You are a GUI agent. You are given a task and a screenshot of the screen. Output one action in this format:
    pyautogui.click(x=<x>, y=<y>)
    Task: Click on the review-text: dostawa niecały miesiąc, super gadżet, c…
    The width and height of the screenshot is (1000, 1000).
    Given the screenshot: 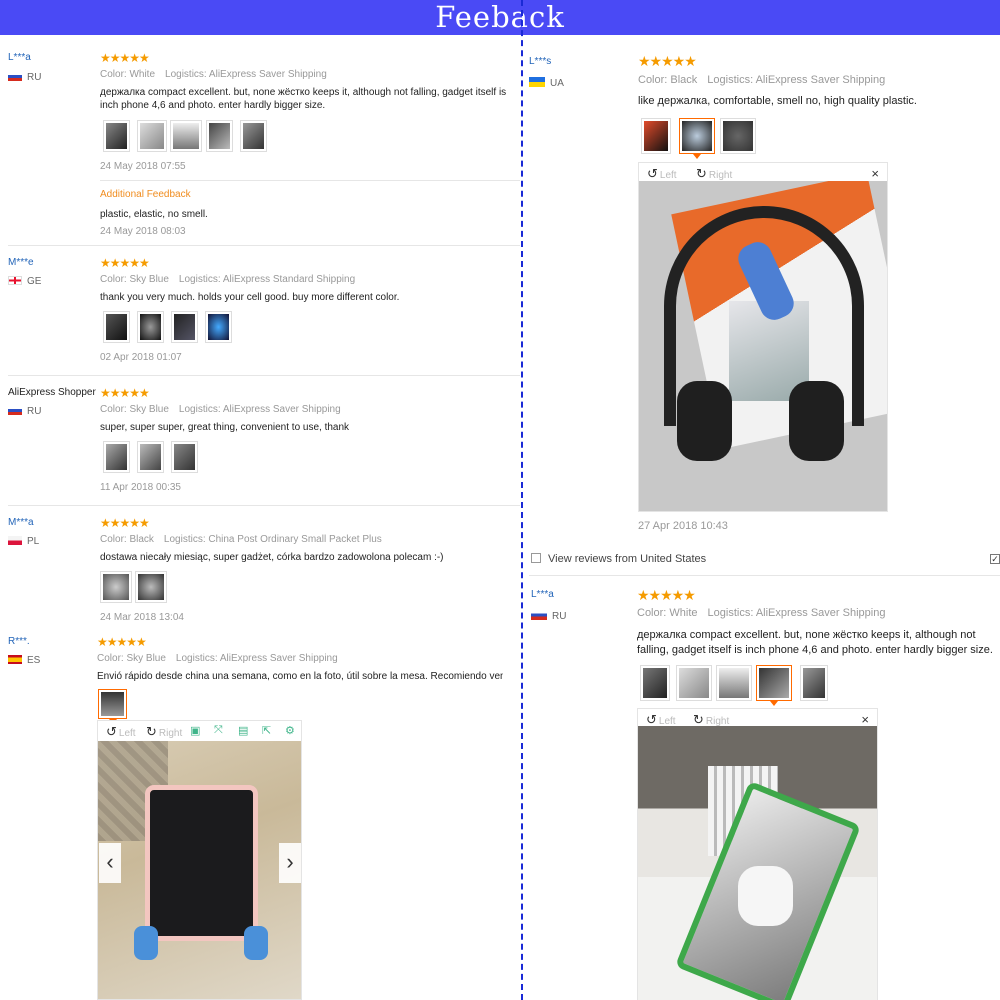 What is the action you would take?
    pyautogui.click(x=272, y=557)
    